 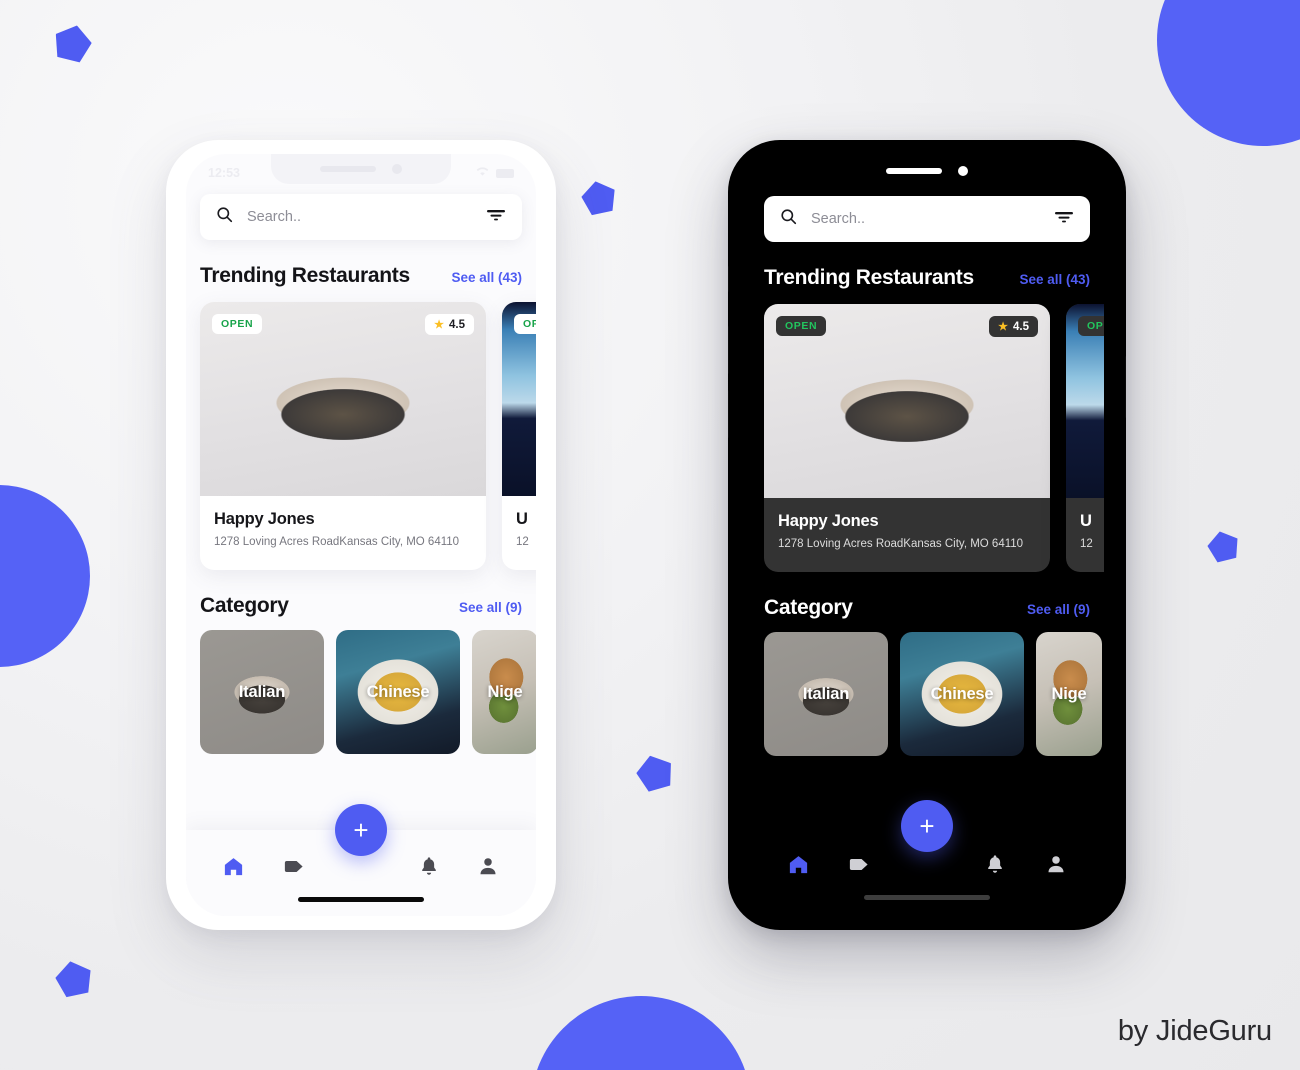 What do you see at coordinates (1125, 387) in the screenshot?
I see `power-button` at bounding box center [1125, 387].